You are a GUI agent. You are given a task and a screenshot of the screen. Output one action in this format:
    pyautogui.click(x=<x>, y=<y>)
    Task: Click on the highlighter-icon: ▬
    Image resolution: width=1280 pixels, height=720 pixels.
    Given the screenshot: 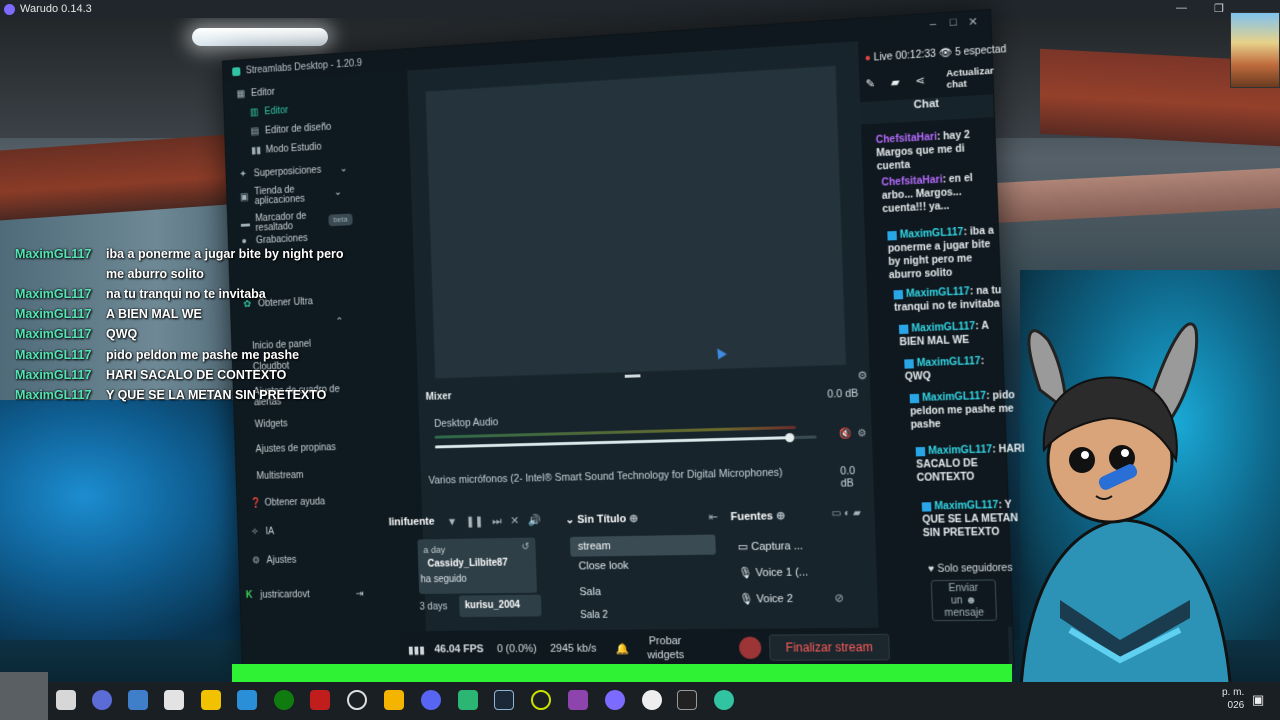 What is the action you would take?
    pyautogui.click(x=245, y=224)
    